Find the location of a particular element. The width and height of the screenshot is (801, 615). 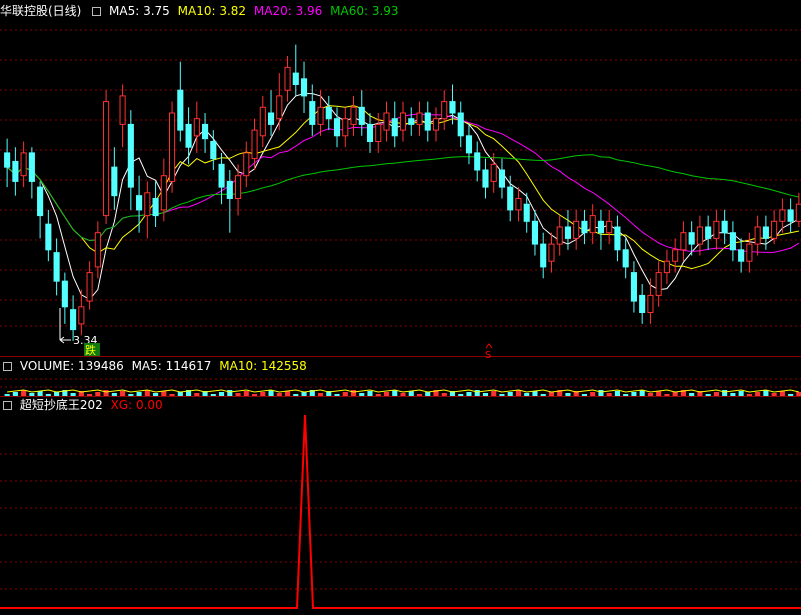

die-signal-label: 跌 is located at coordinates (90, 350).